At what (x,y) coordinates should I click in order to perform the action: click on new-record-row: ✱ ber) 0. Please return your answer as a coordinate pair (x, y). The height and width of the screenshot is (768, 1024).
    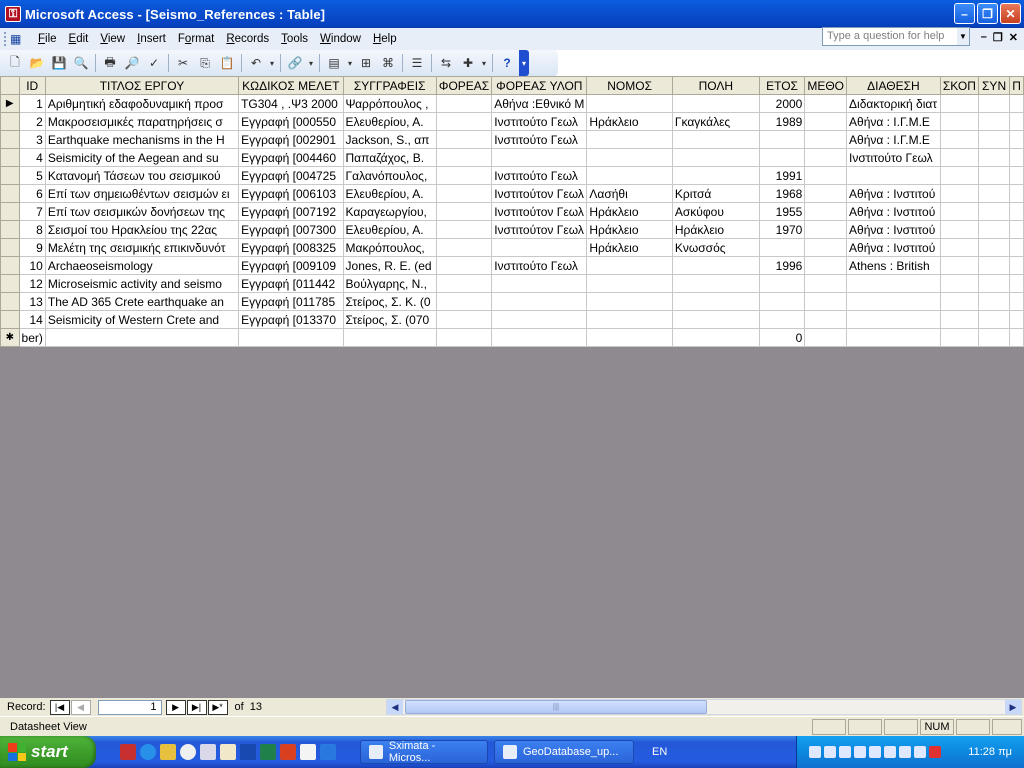
    Looking at the image, I should click on (512, 337).